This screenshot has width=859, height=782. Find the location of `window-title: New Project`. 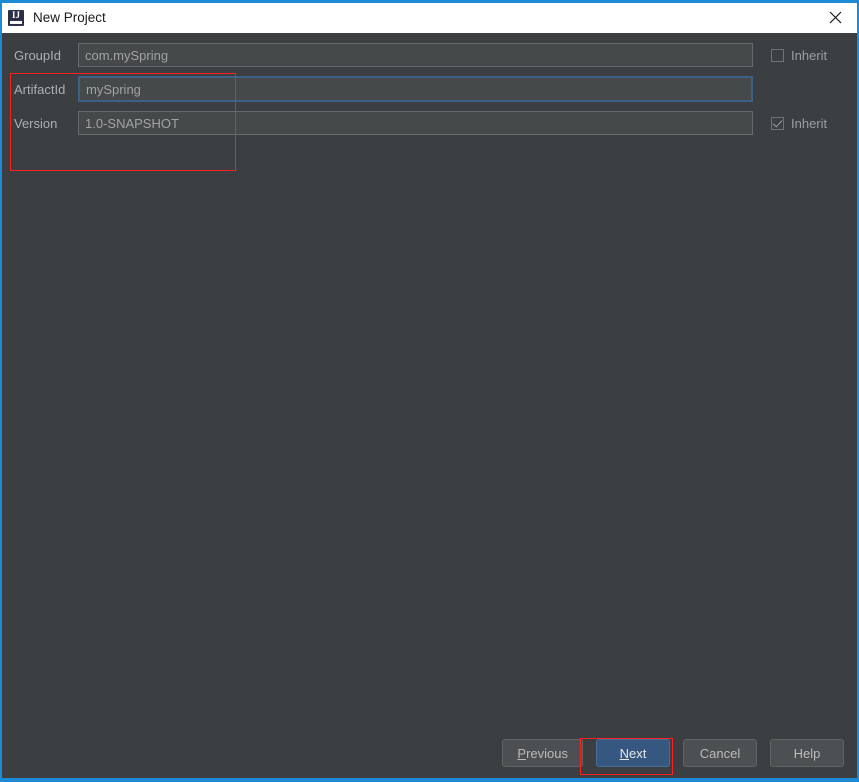

window-title: New Project is located at coordinates (69, 17).